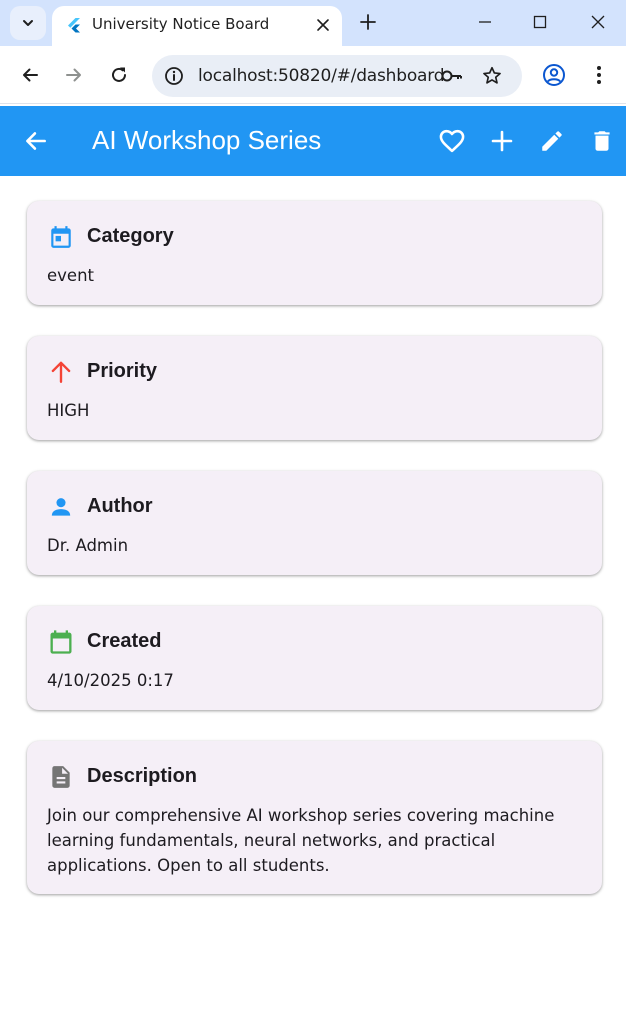  I want to click on calendar-icon, so click(61, 237).